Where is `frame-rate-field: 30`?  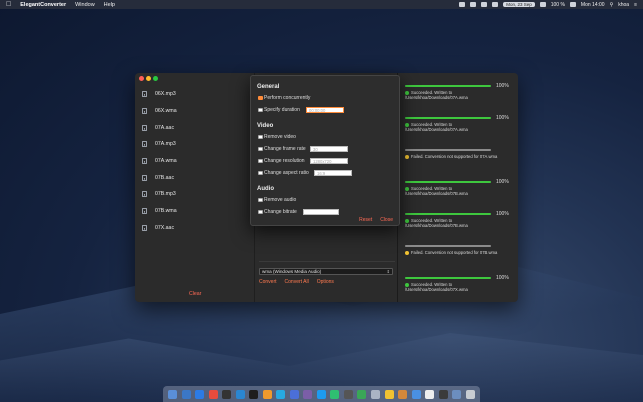 frame-rate-field: 30 is located at coordinates (329, 149).